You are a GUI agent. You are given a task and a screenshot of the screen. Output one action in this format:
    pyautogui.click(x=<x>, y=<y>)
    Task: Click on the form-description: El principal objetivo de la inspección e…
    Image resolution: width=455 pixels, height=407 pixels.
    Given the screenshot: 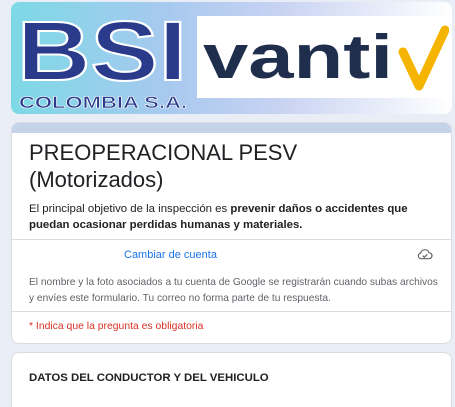 What is the action you would take?
    pyautogui.click(x=234, y=217)
    